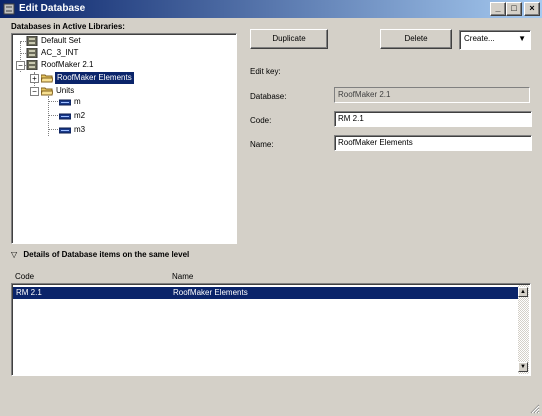  What do you see at coordinates (268, 96) in the screenshot?
I see `database-label: Database:` at bounding box center [268, 96].